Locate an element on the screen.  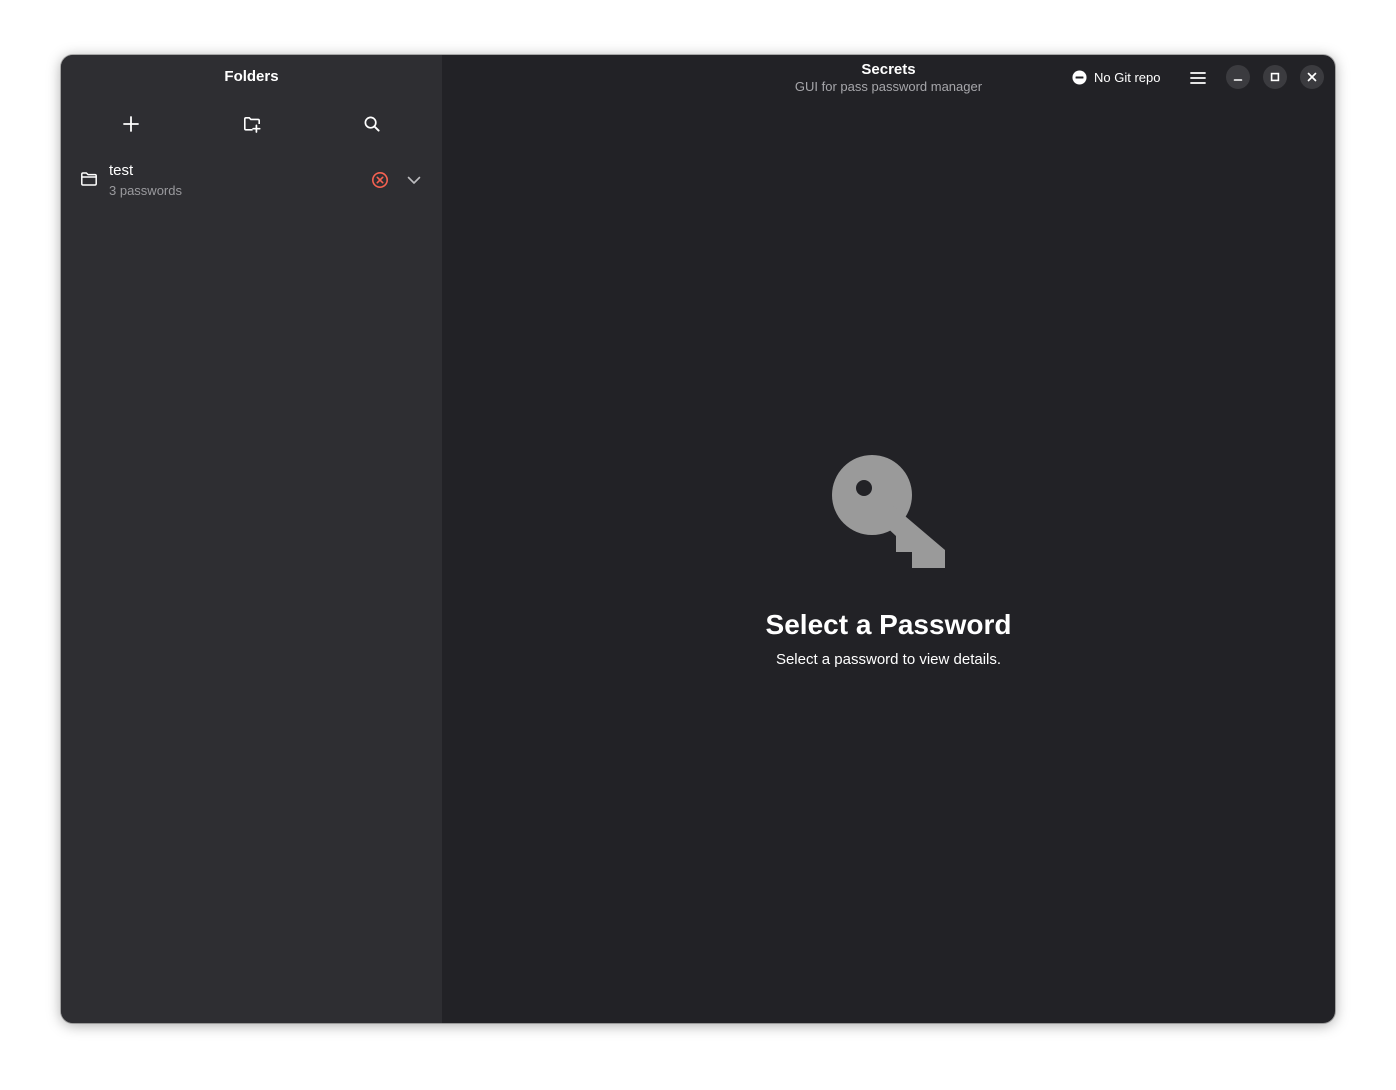
folder-new-icon is located at coordinates (252, 125).